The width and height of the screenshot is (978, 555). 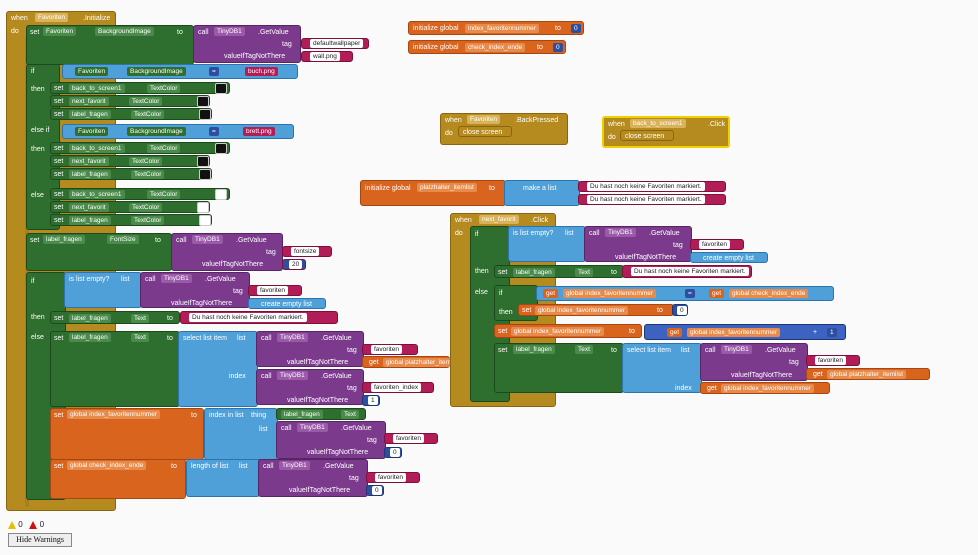 What do you see at coordinates (259, 131) in the screenshot?
I see `text-value: brett.png` at bounding box center [259, 131].